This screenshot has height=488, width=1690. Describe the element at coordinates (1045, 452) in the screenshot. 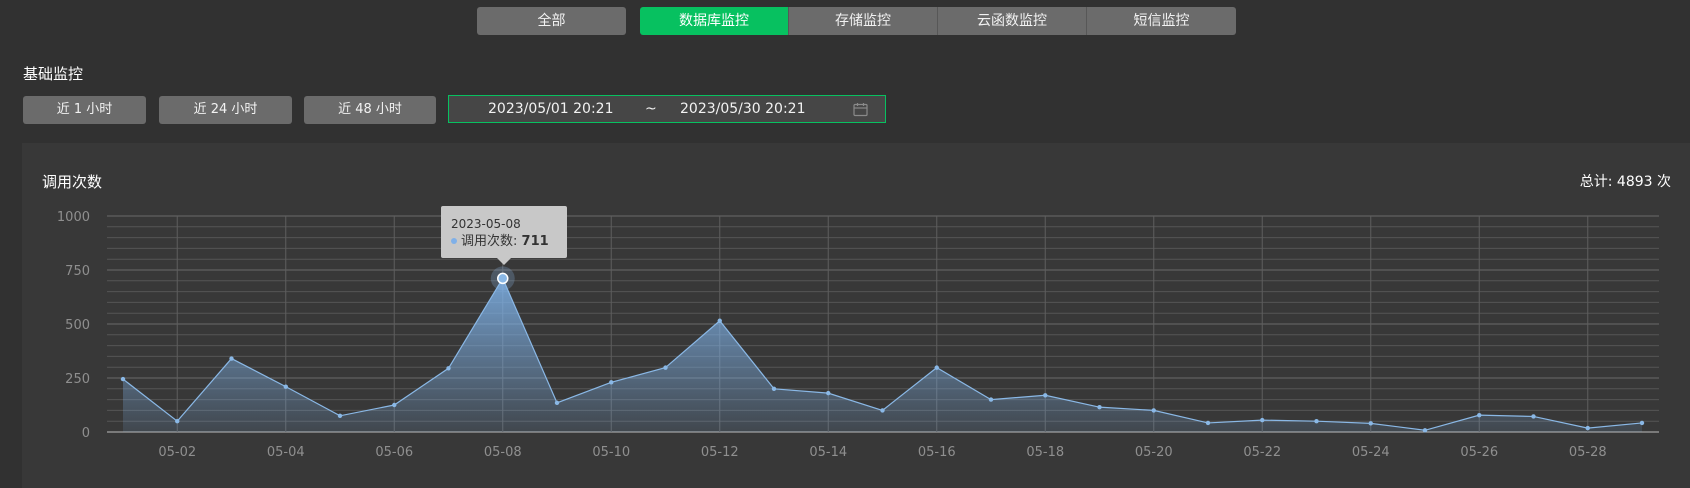

I see `x-tick-label: 05-18` at that location.